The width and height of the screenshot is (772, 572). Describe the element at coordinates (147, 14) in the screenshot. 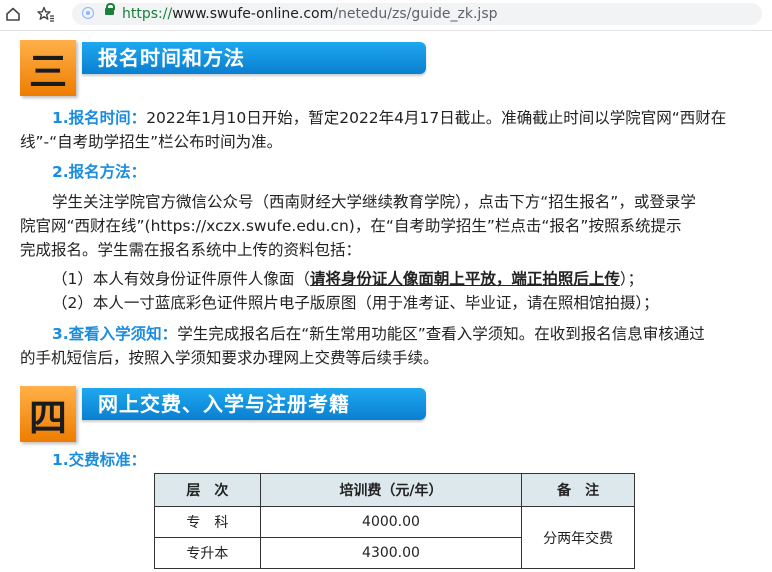

I see `url-protocol: https://` at that location.